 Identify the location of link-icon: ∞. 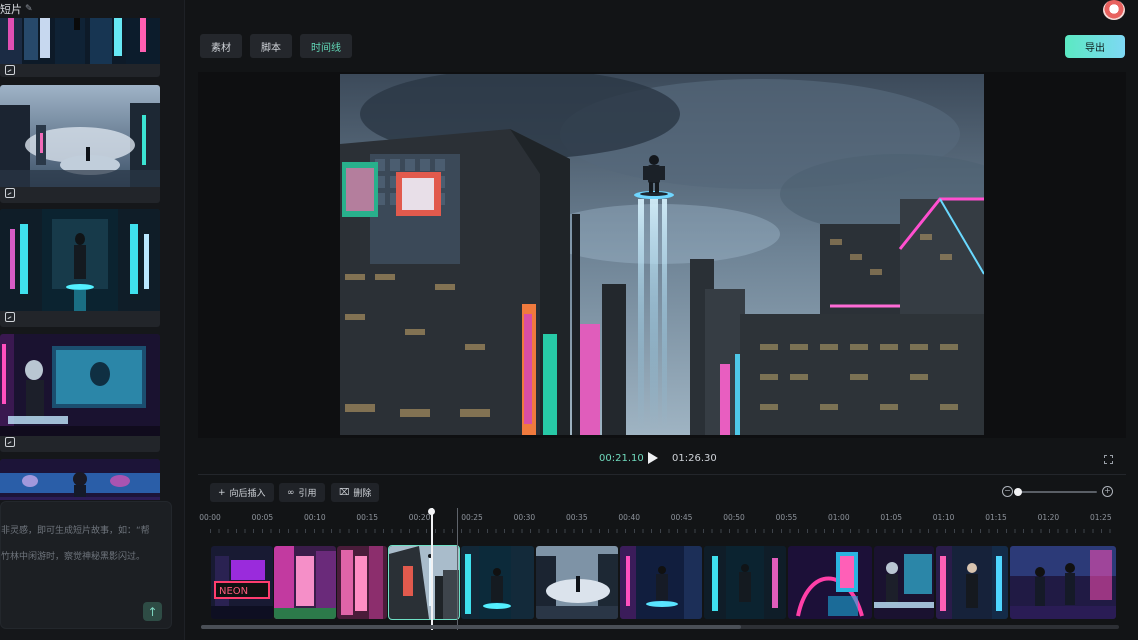
(291, 492).